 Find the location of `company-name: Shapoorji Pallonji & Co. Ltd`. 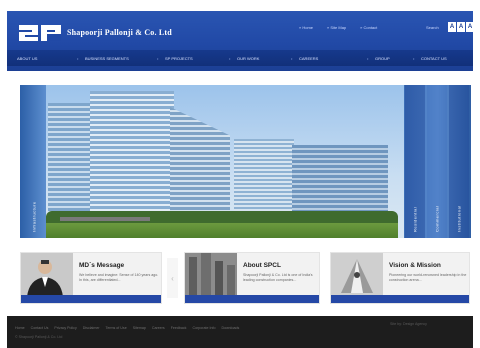

company-name: Shapoorji Pallonji & Co. Ltd is located at coordinates (119, 32).